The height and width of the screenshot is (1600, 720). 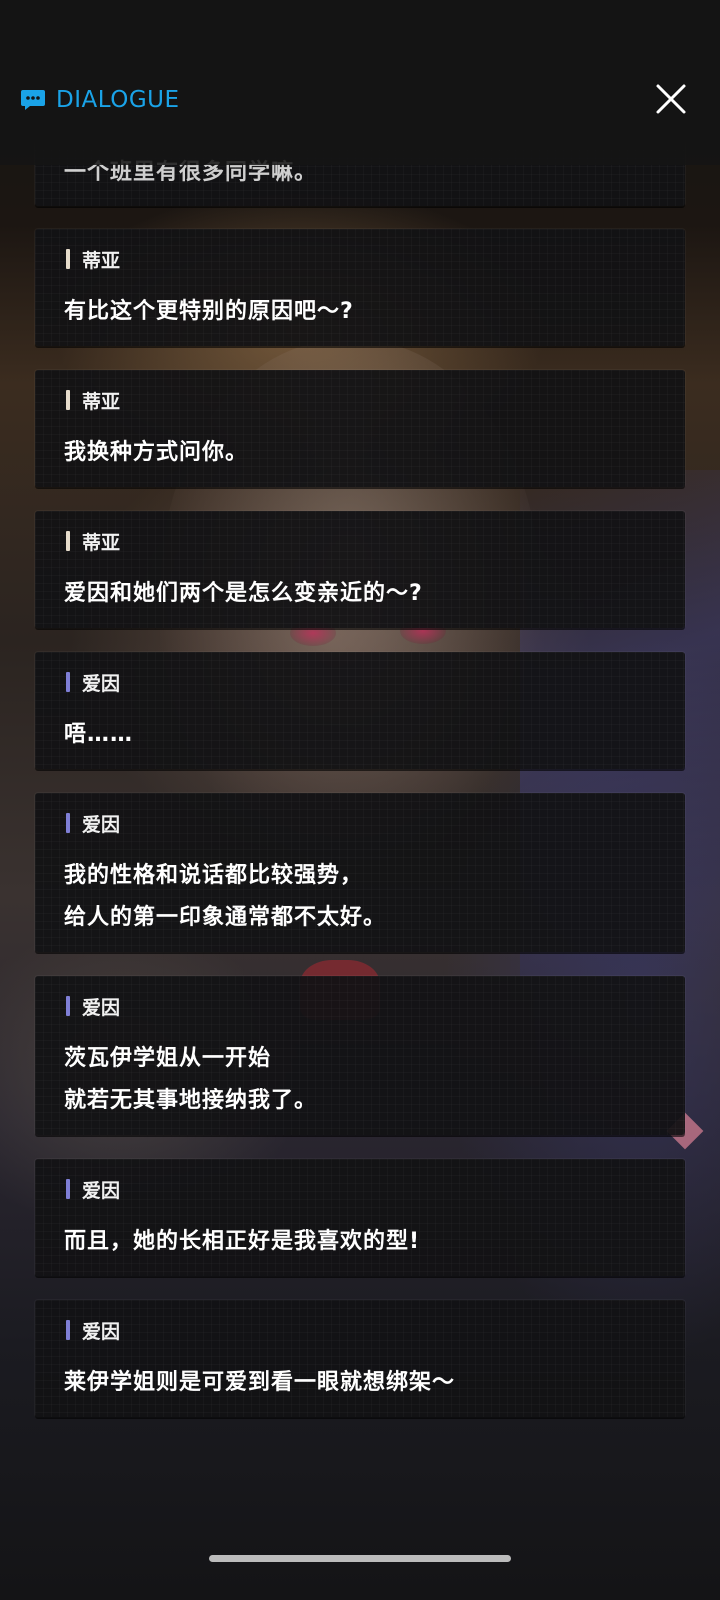 I want to click on dialogue-line: 给人的第一印象通常都不太好。, so click(x=225, y=917).